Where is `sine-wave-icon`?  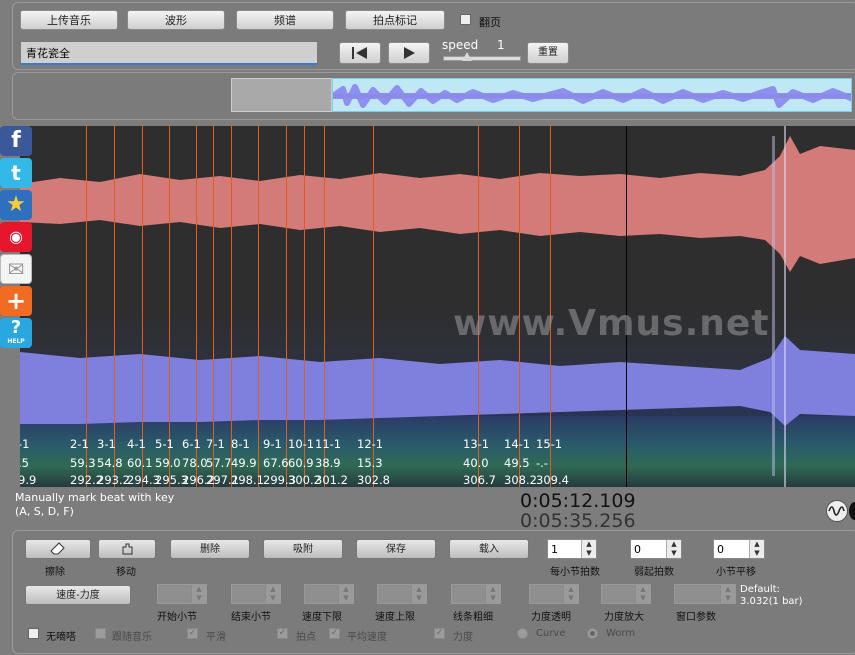
sine-wave-icon is located at coordinates (836, 511).